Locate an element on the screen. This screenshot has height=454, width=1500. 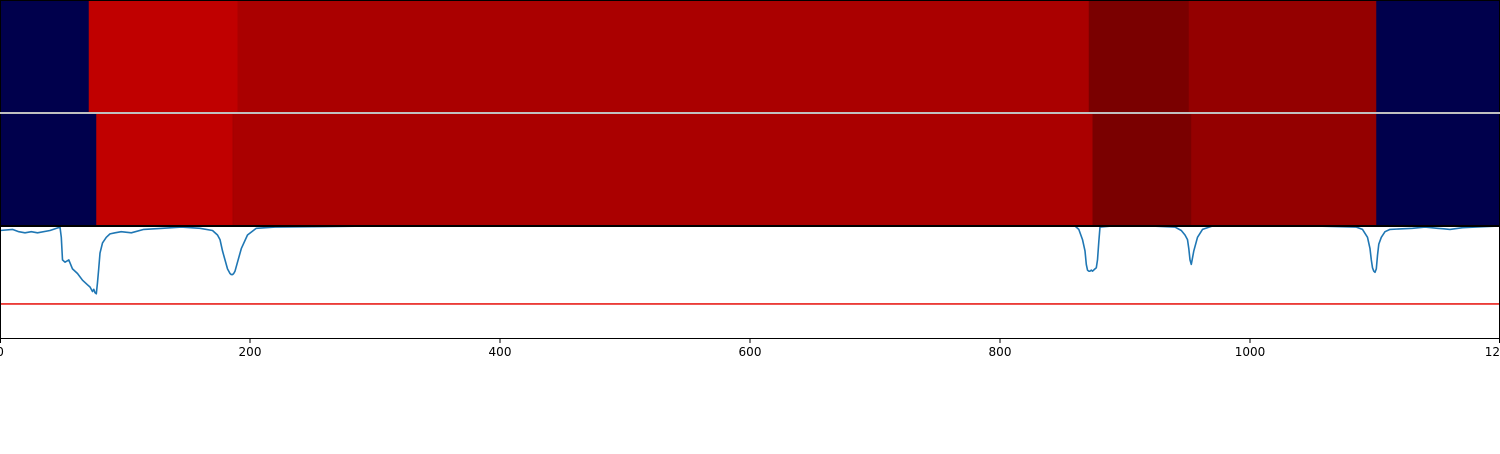
x-tick-label: 400 is located at coordinates (500, 352).